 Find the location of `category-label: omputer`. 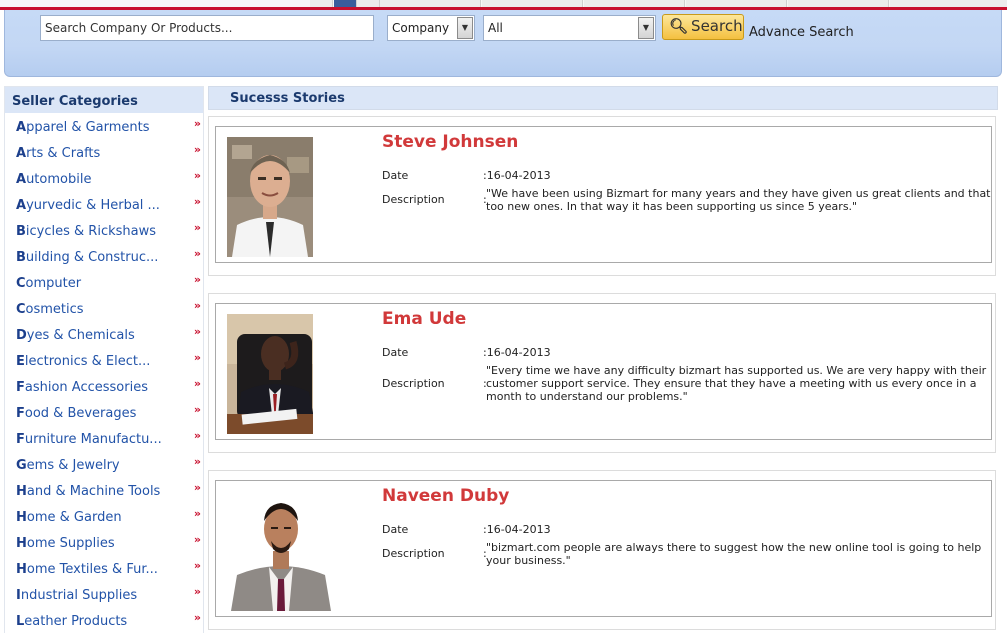

category-label: omputer is located at coordinates (53, 283).